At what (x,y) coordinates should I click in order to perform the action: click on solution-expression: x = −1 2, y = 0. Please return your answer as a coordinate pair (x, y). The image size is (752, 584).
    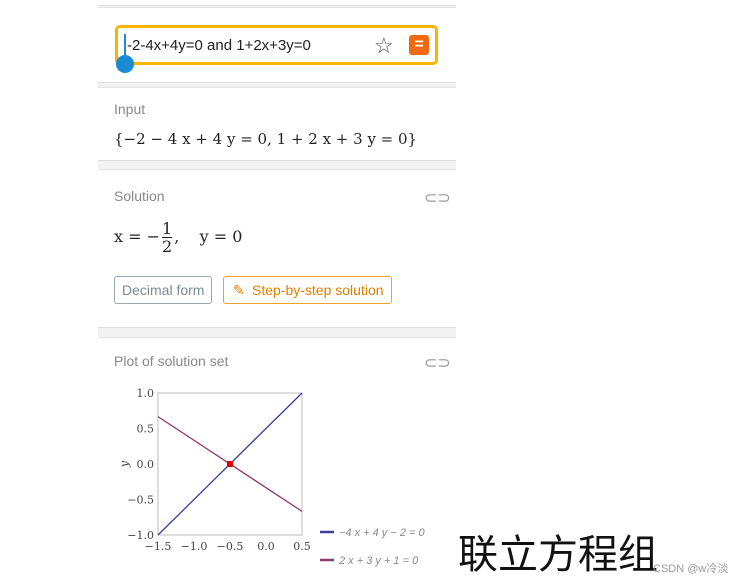
    Looking at the image, I should click on (178, 237).